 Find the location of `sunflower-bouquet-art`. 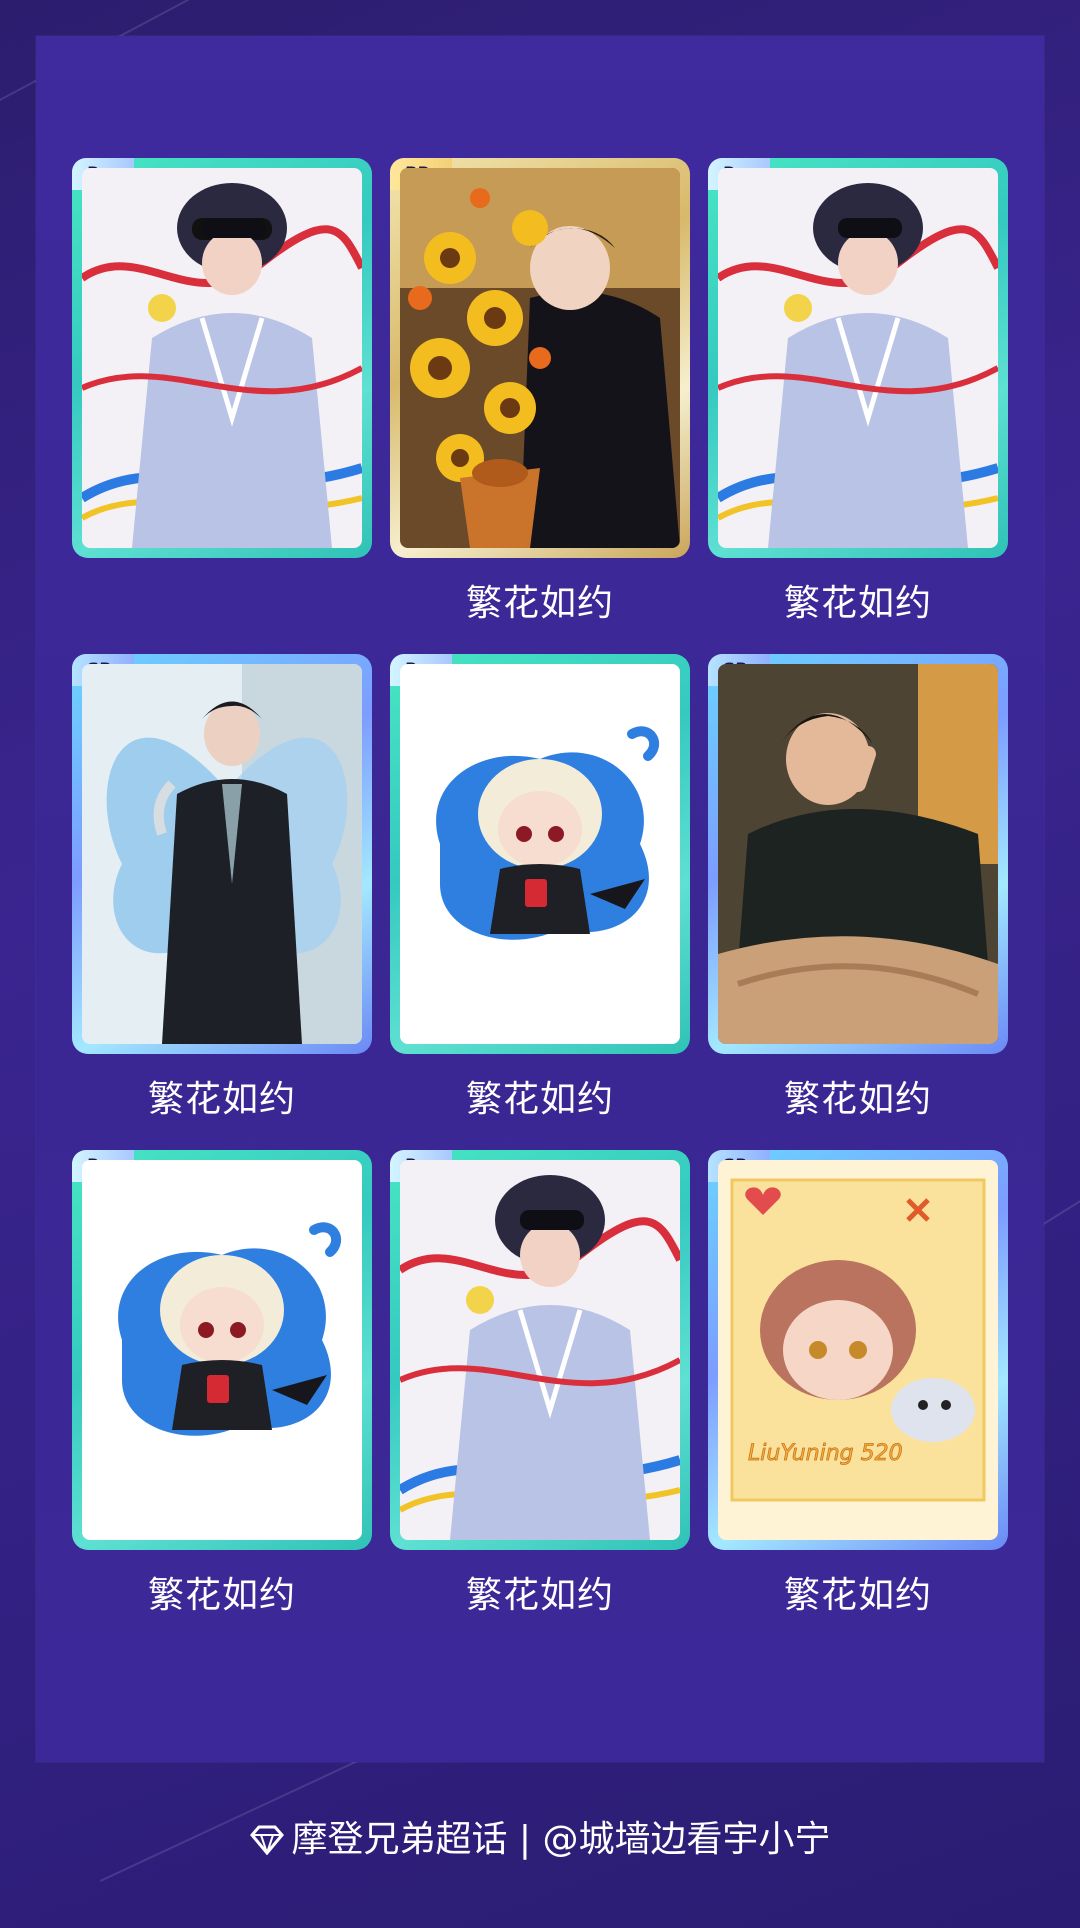

sunflower-bouquet-art is located at coordinates (540, 358).